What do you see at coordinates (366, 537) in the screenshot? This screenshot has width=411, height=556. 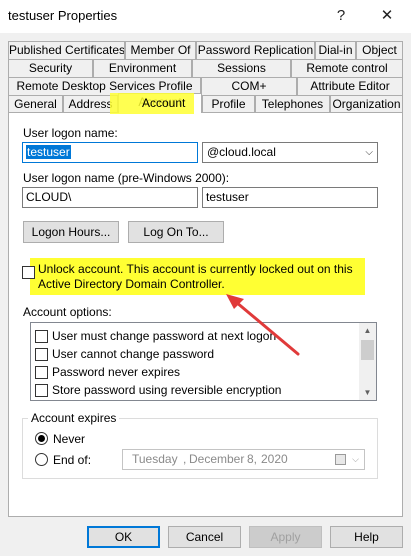 I see `help-button: Help` at bounding box center [366, 537].